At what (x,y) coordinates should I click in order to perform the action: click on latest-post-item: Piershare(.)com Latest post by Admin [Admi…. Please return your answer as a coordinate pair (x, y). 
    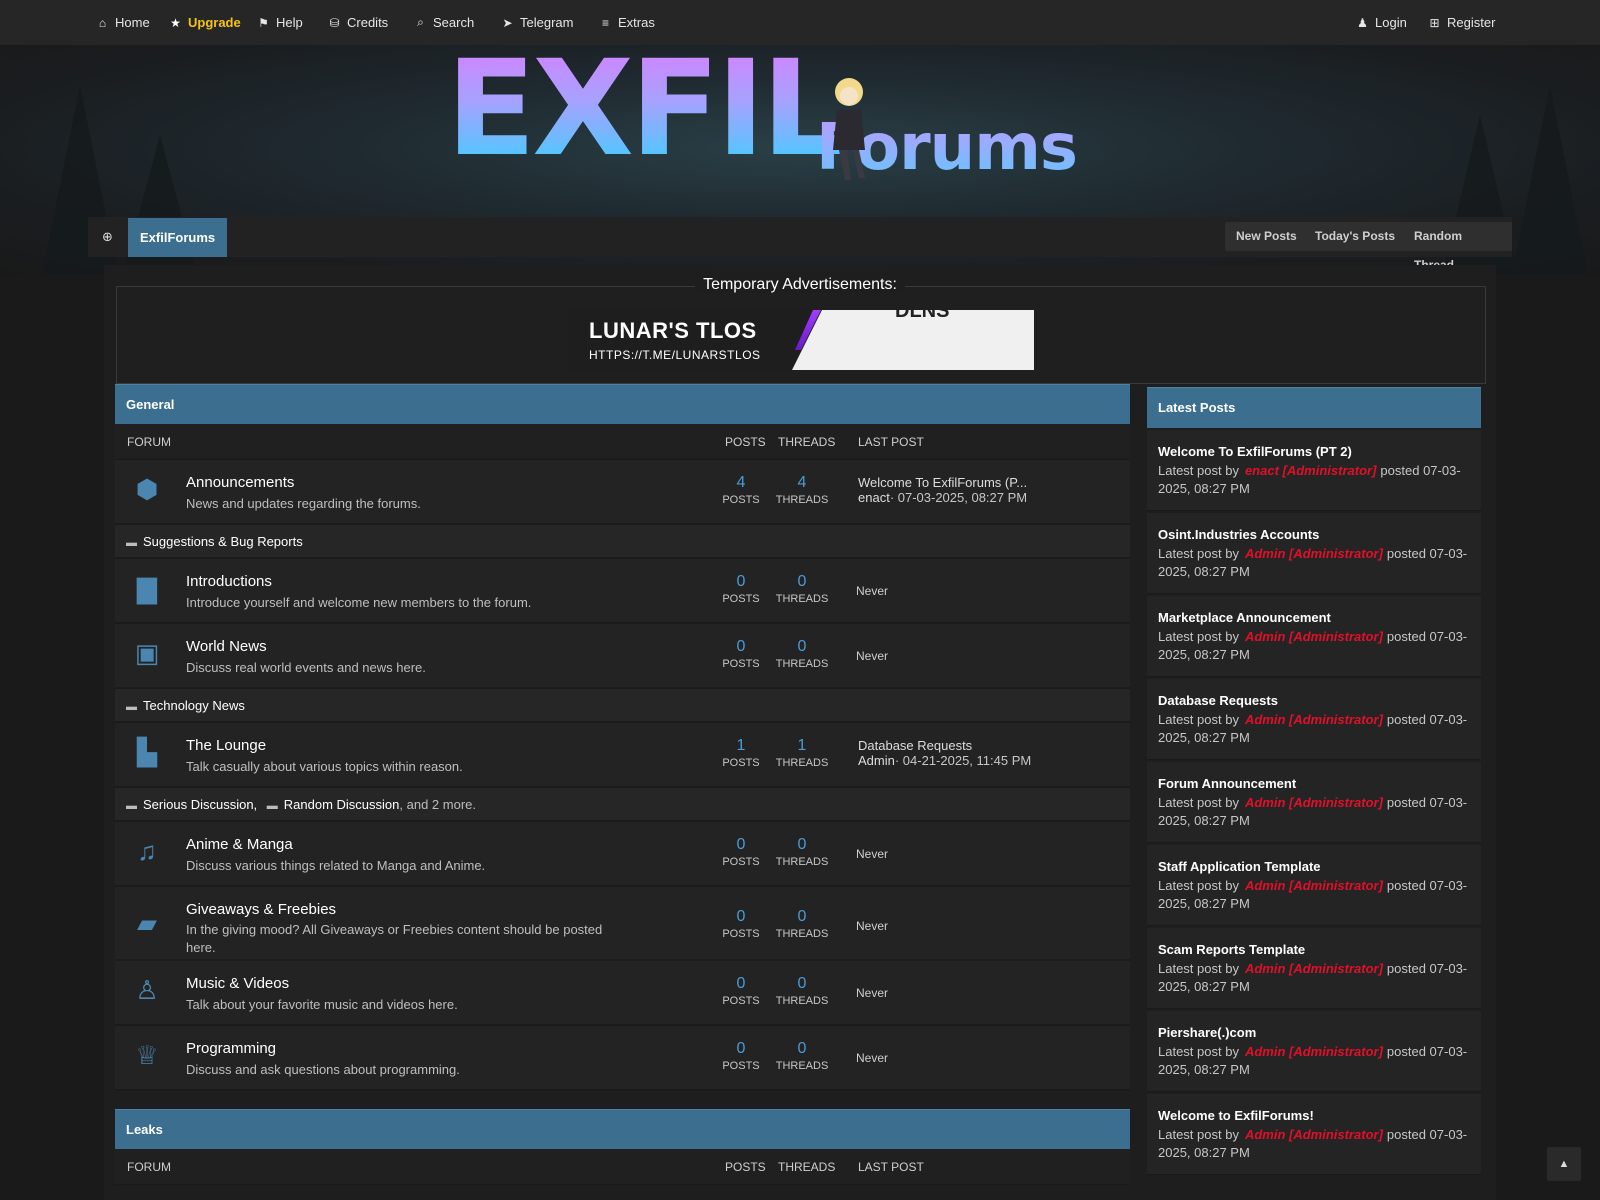
    Looking at the image, I should click on (1314, 1051).